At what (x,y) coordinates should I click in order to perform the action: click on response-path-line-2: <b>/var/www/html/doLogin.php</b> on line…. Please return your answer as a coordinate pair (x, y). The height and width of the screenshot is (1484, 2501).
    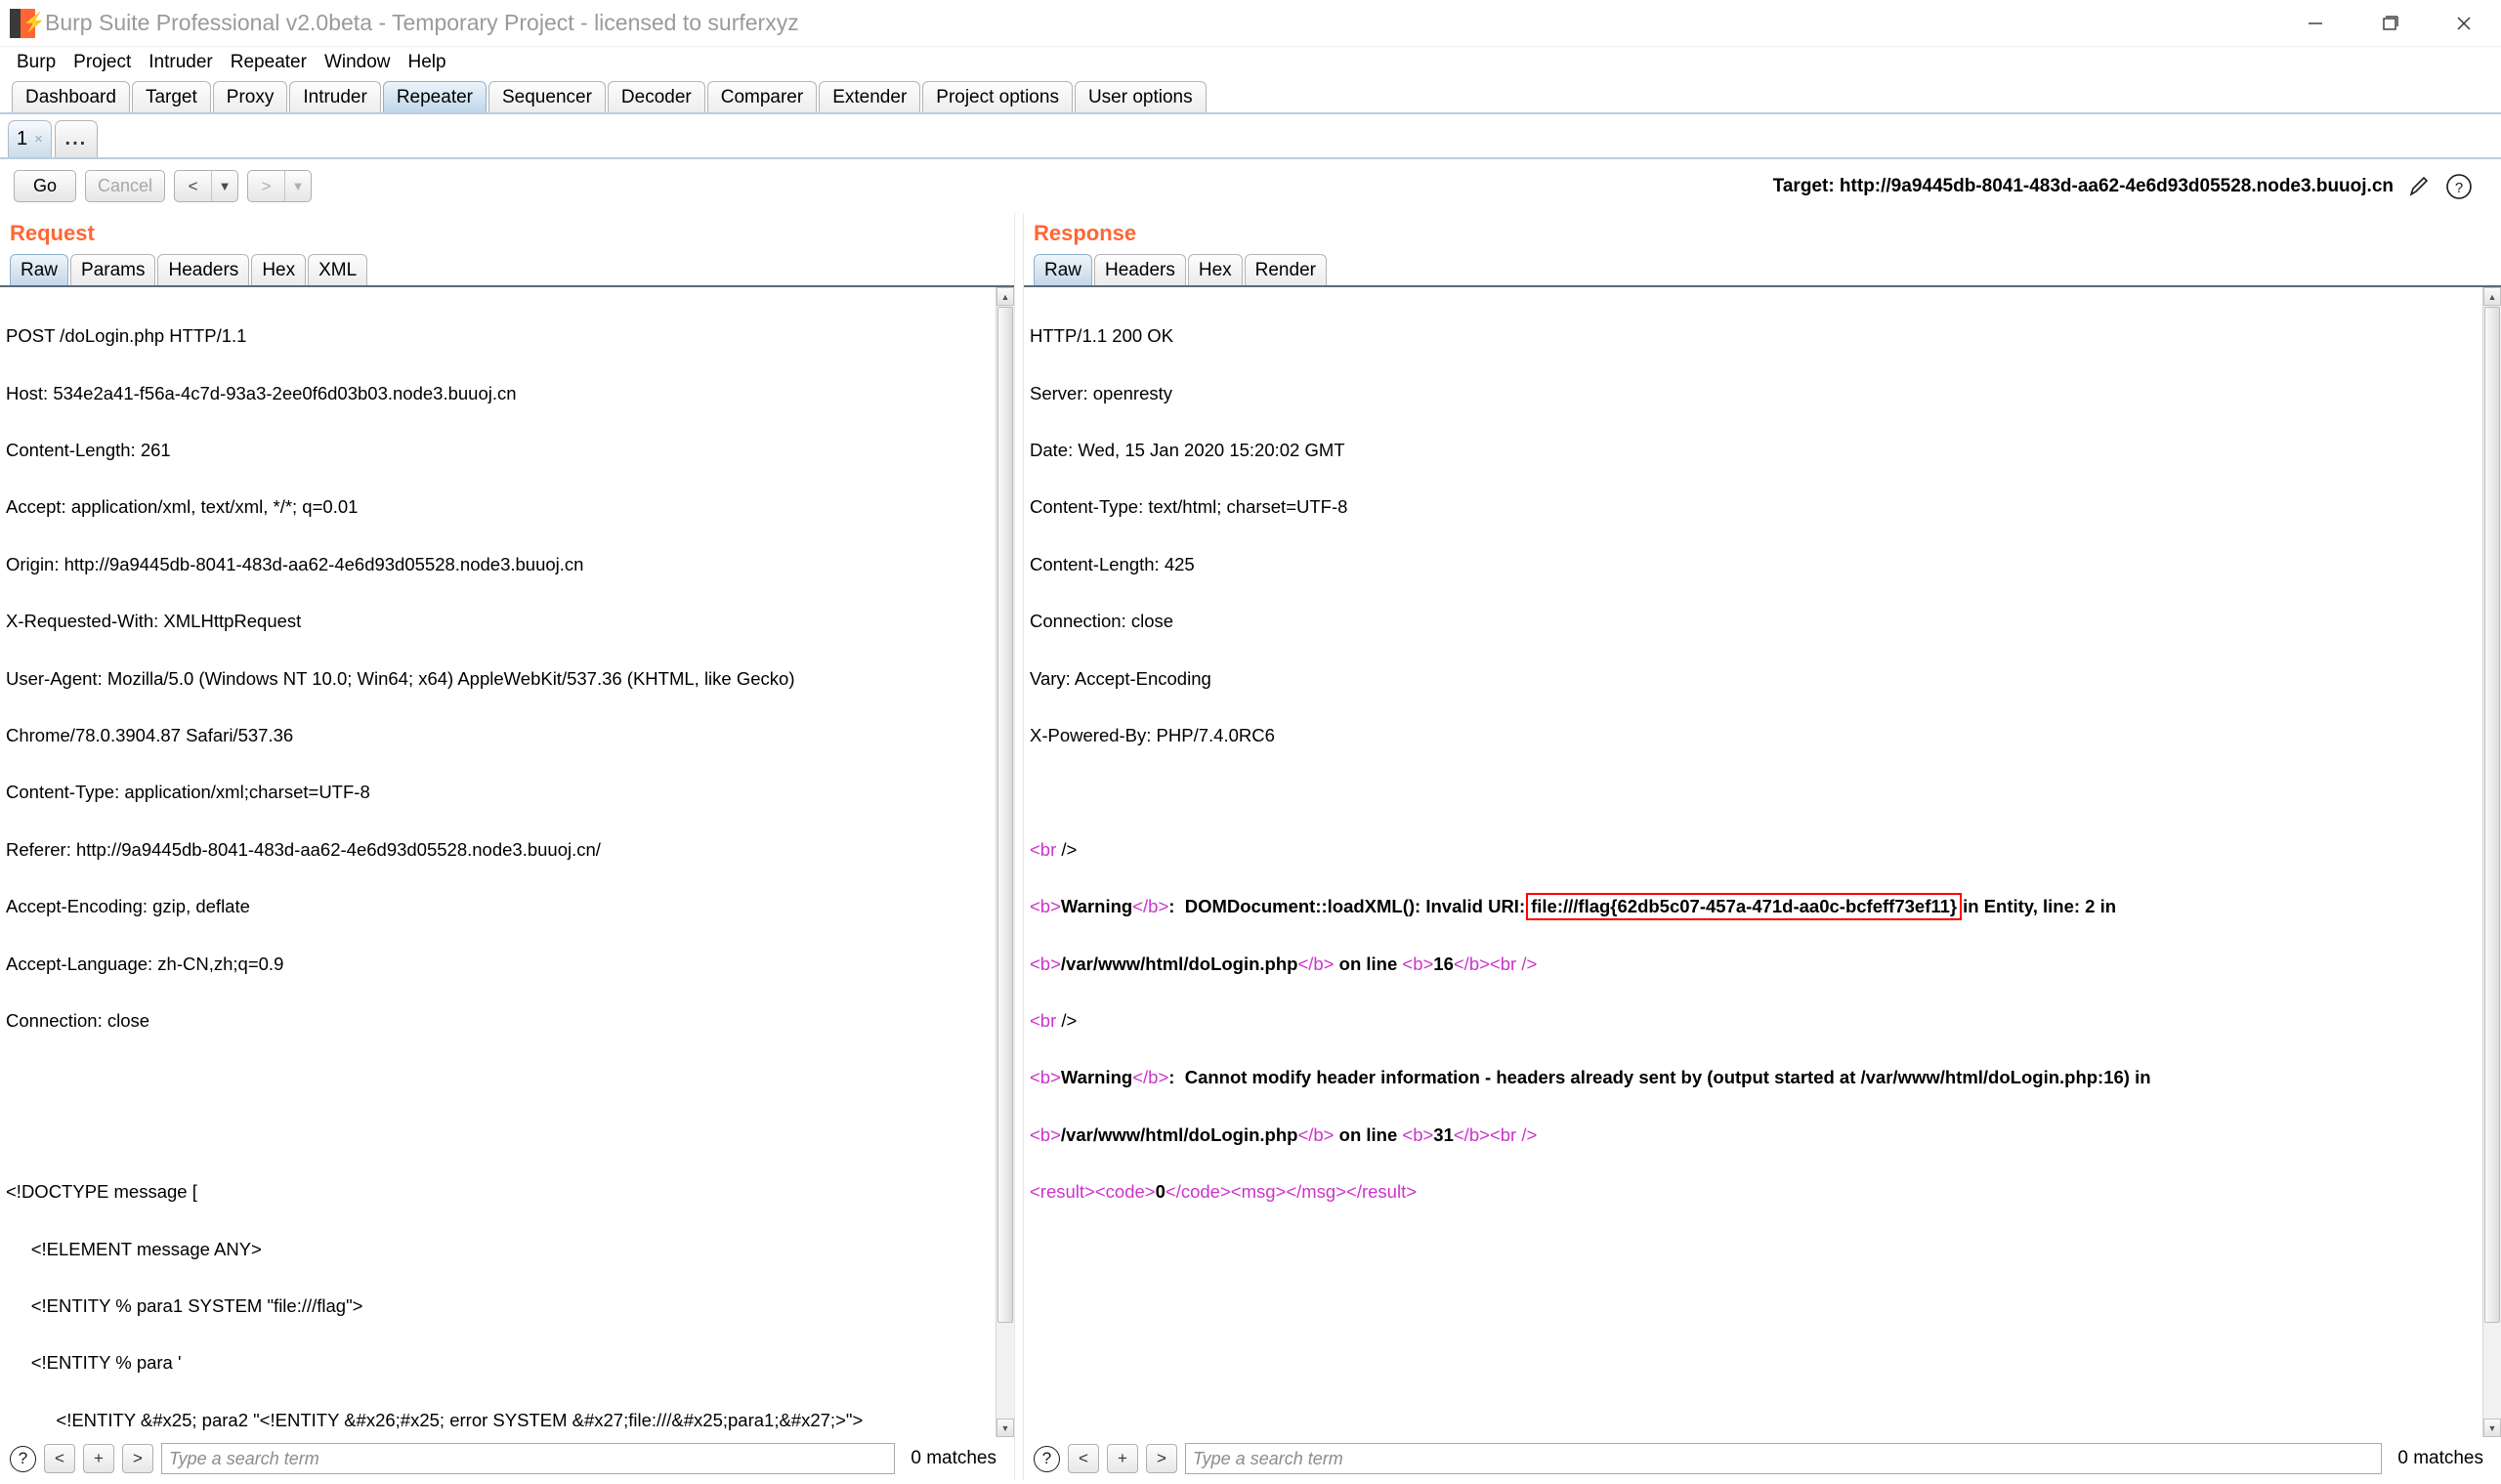
    Looking at the image, I should click on (1765, 1135).